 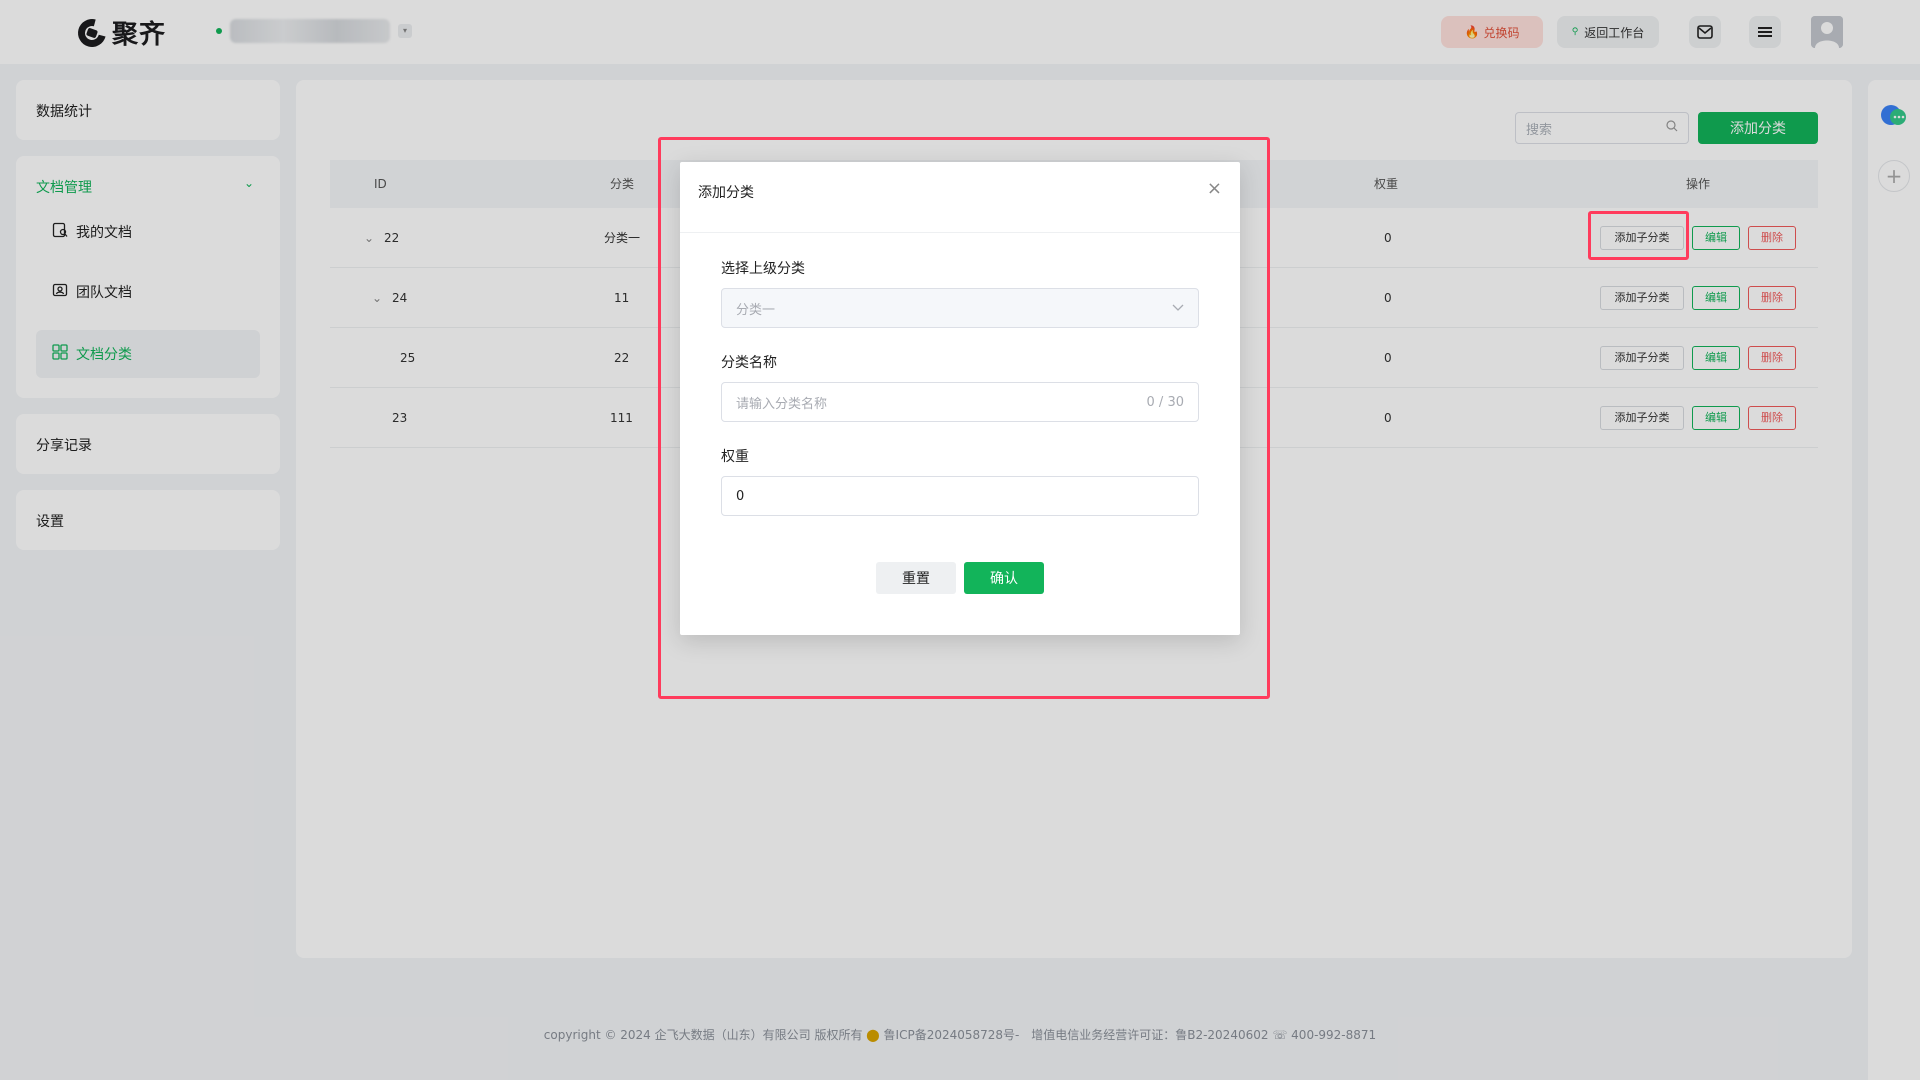 What do you see at coordinates (726, 193) in the screenshot?
I see `dialog-title: 添加分类` at bounding box center [726, 193].